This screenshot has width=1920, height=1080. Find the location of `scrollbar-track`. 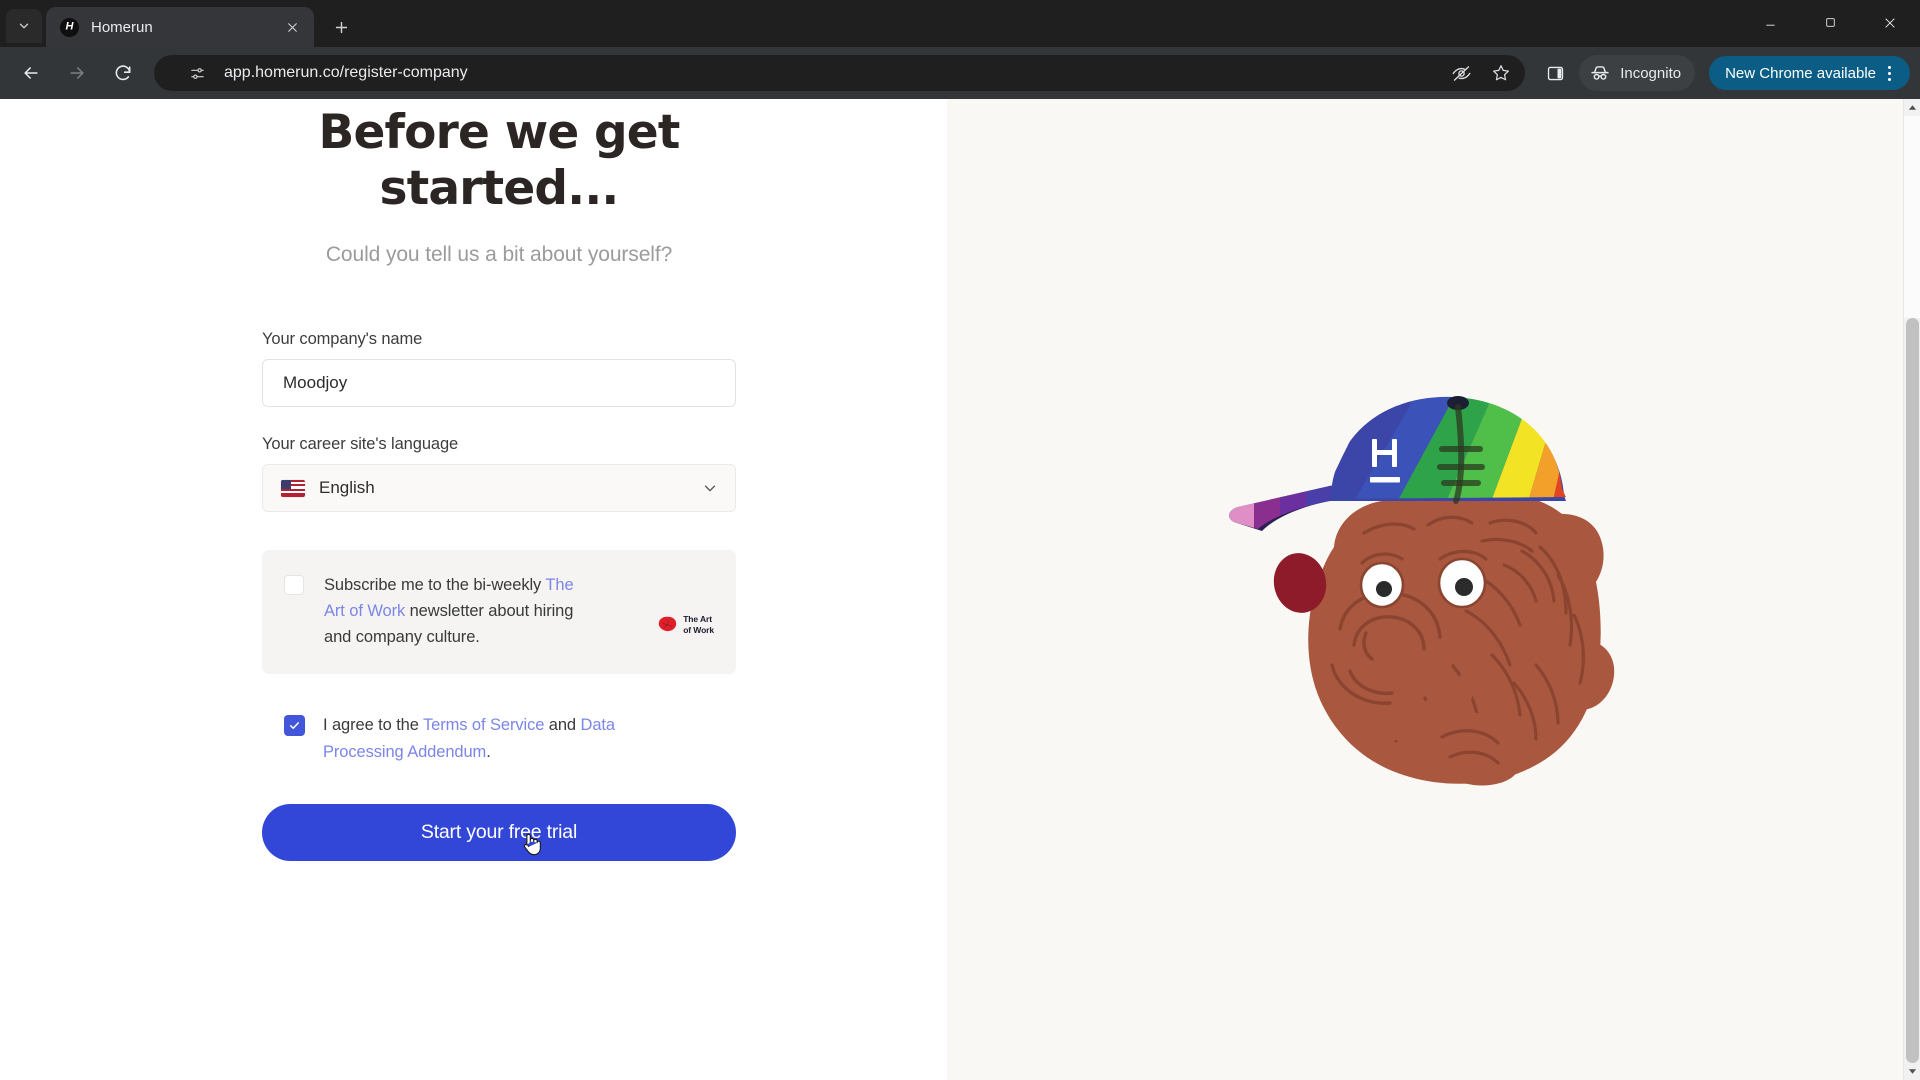

scrollbar-track is located at coordinates (1912, 217).